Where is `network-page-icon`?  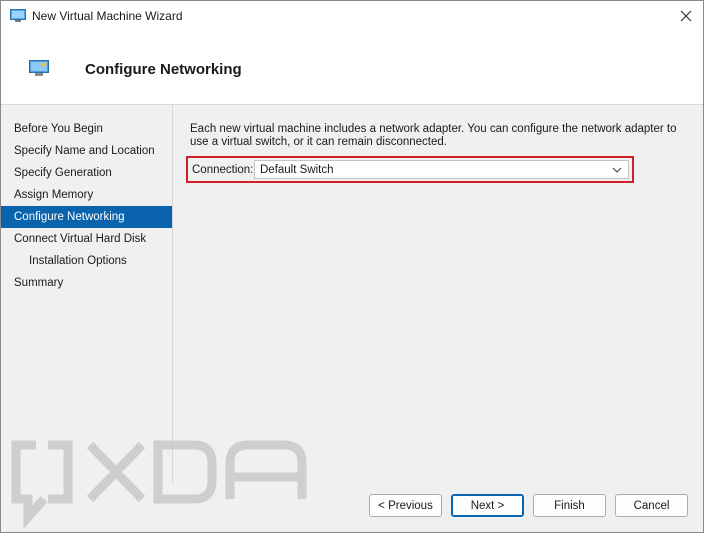 network-page-icon is located at coordinates (39, 68).